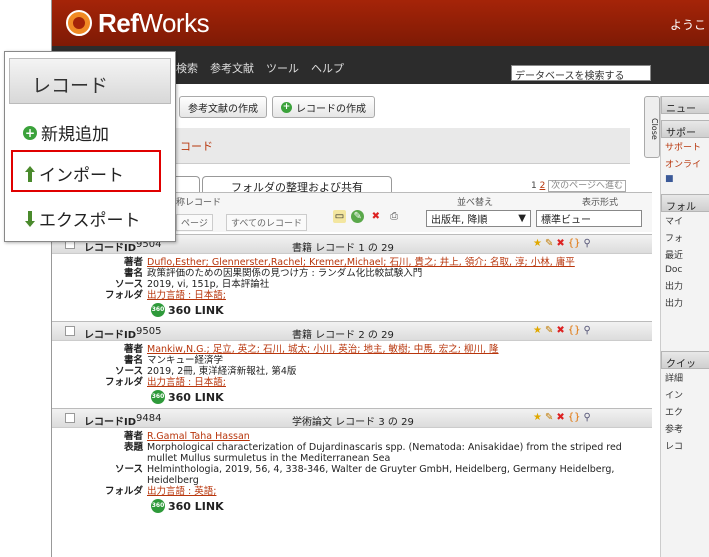 The height and width of the screenshot is (557, 709). Describe the element at coordinates (459, 220) in the screenshot. I see `sort-value: 出版年, 降順` at that location.